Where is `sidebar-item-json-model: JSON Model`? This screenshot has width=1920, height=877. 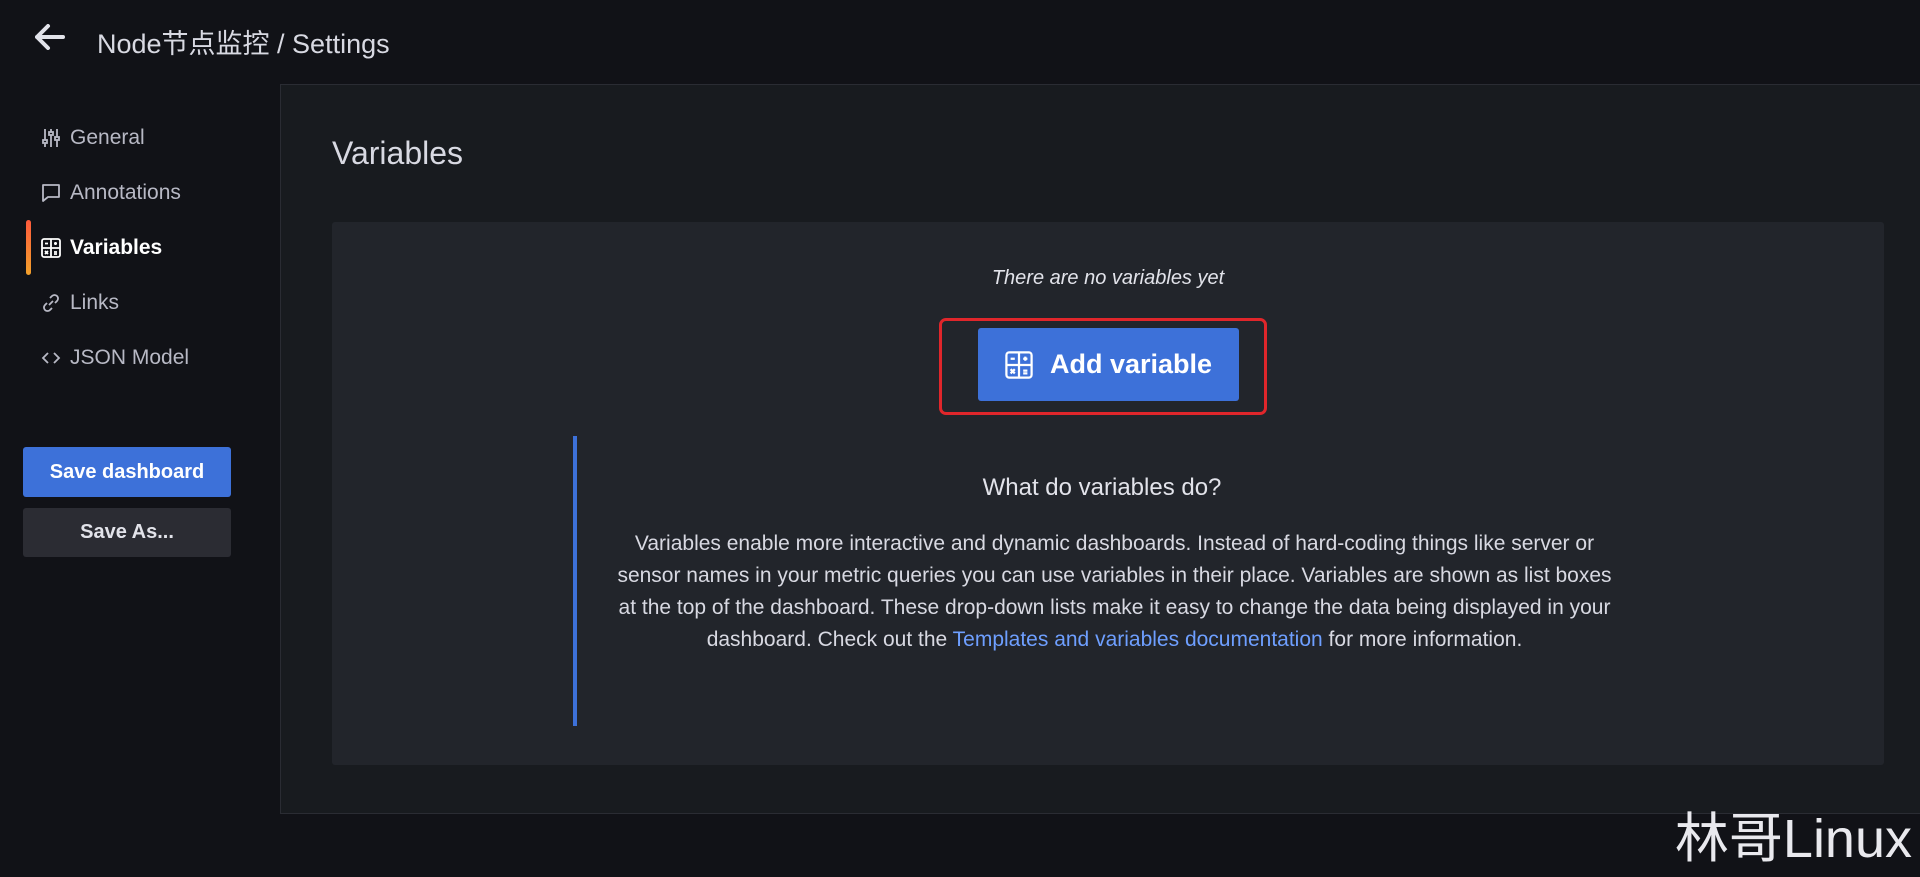 sidebar-item-json-model: JSON Model is located at coordinates (135, 357).